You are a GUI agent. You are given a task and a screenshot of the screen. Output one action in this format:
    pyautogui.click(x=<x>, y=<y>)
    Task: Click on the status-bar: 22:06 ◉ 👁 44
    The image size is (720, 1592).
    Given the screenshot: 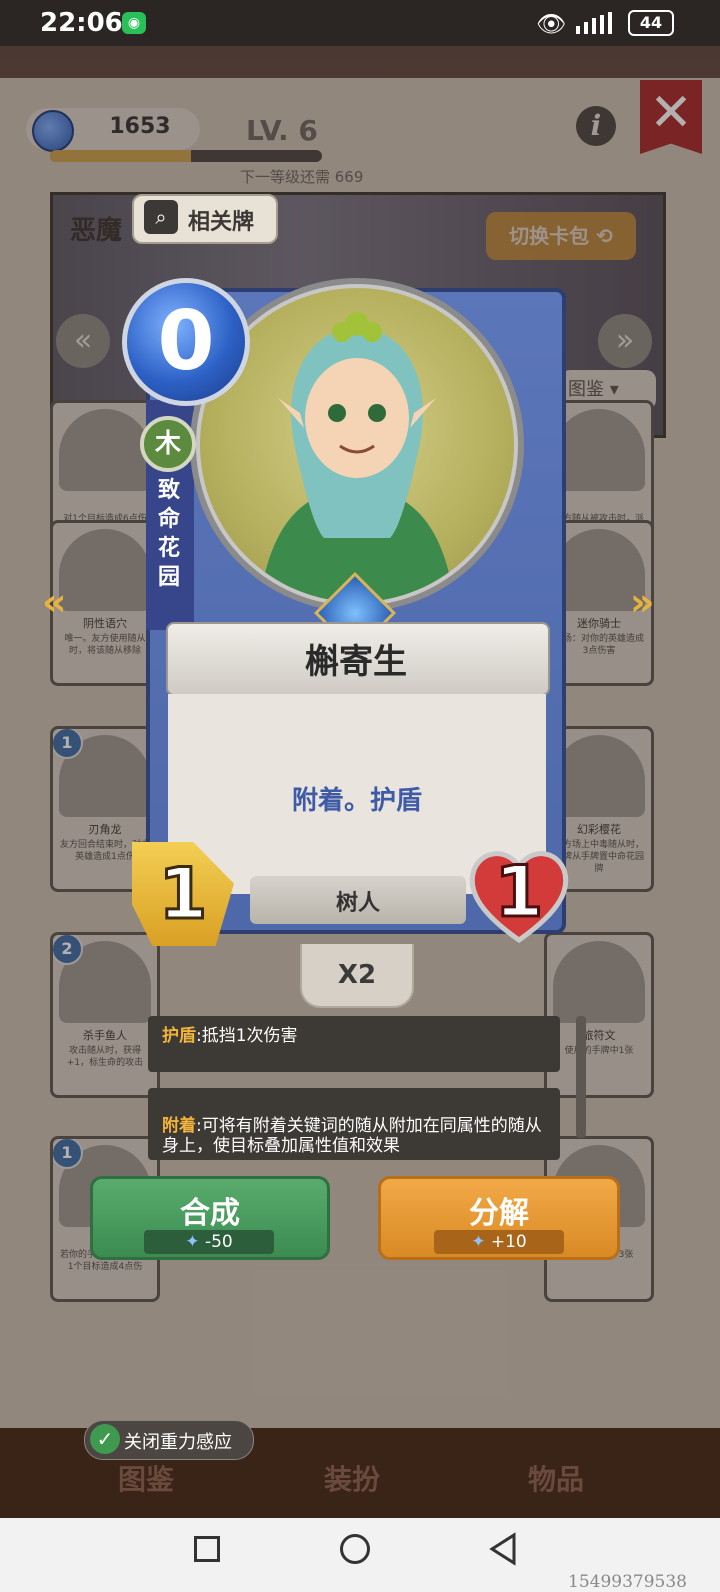 What is the action you would take?
    pyautogui.click(x=360, y=23)
    